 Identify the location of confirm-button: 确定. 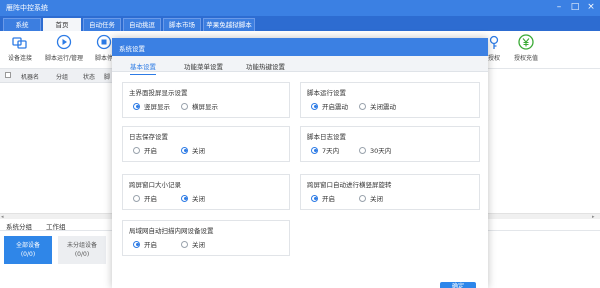
(458, 285).